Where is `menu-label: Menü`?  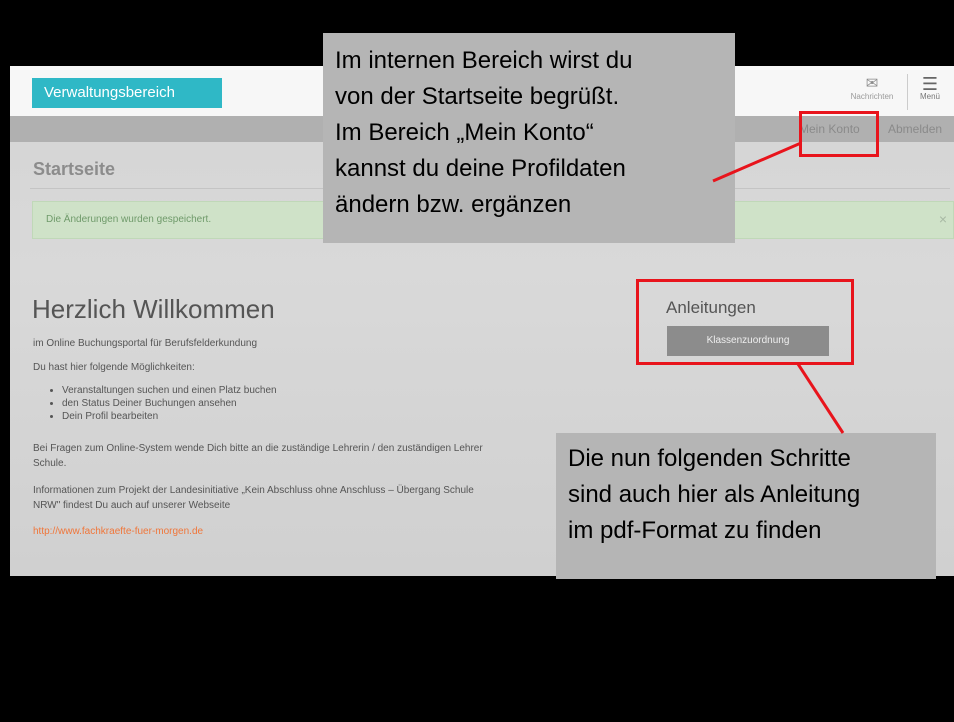 menu-label: Menü is located at coordinates (929, 96).